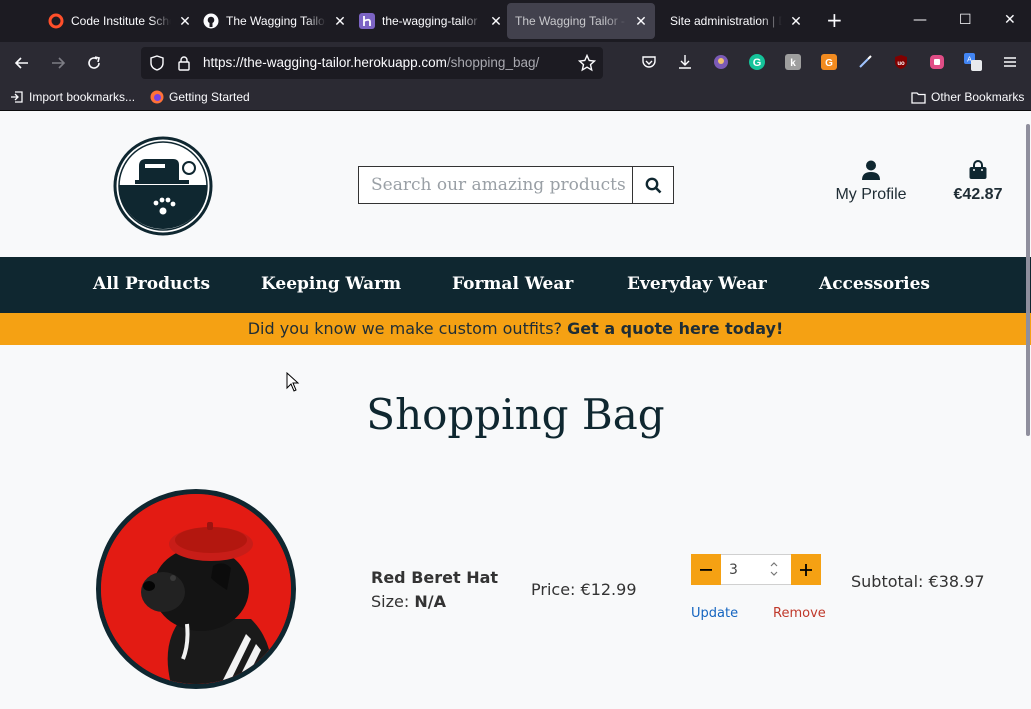 The width and height of the screenshot is (1031, 709). What do you see at coordinates (22, 63) in the screenshot?
I see `back-arrow-icon` at bounding box center [22, 63].